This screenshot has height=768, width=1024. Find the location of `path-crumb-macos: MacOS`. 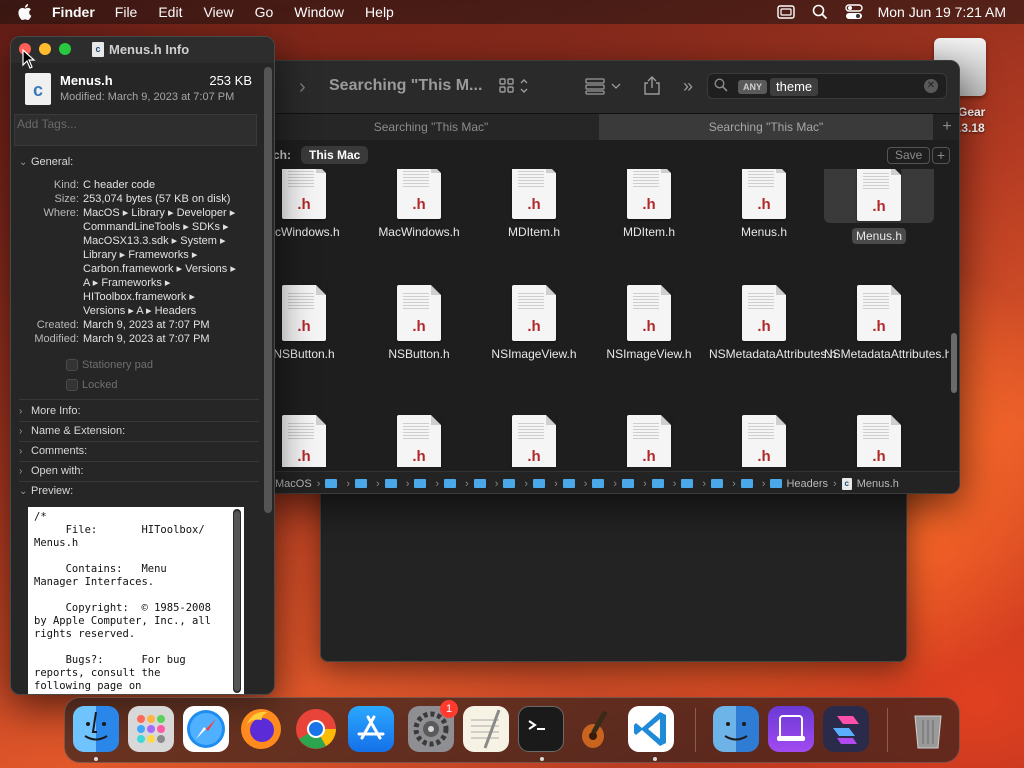

path-crumb-macos: MacOS is located at coordinates (293, 484).